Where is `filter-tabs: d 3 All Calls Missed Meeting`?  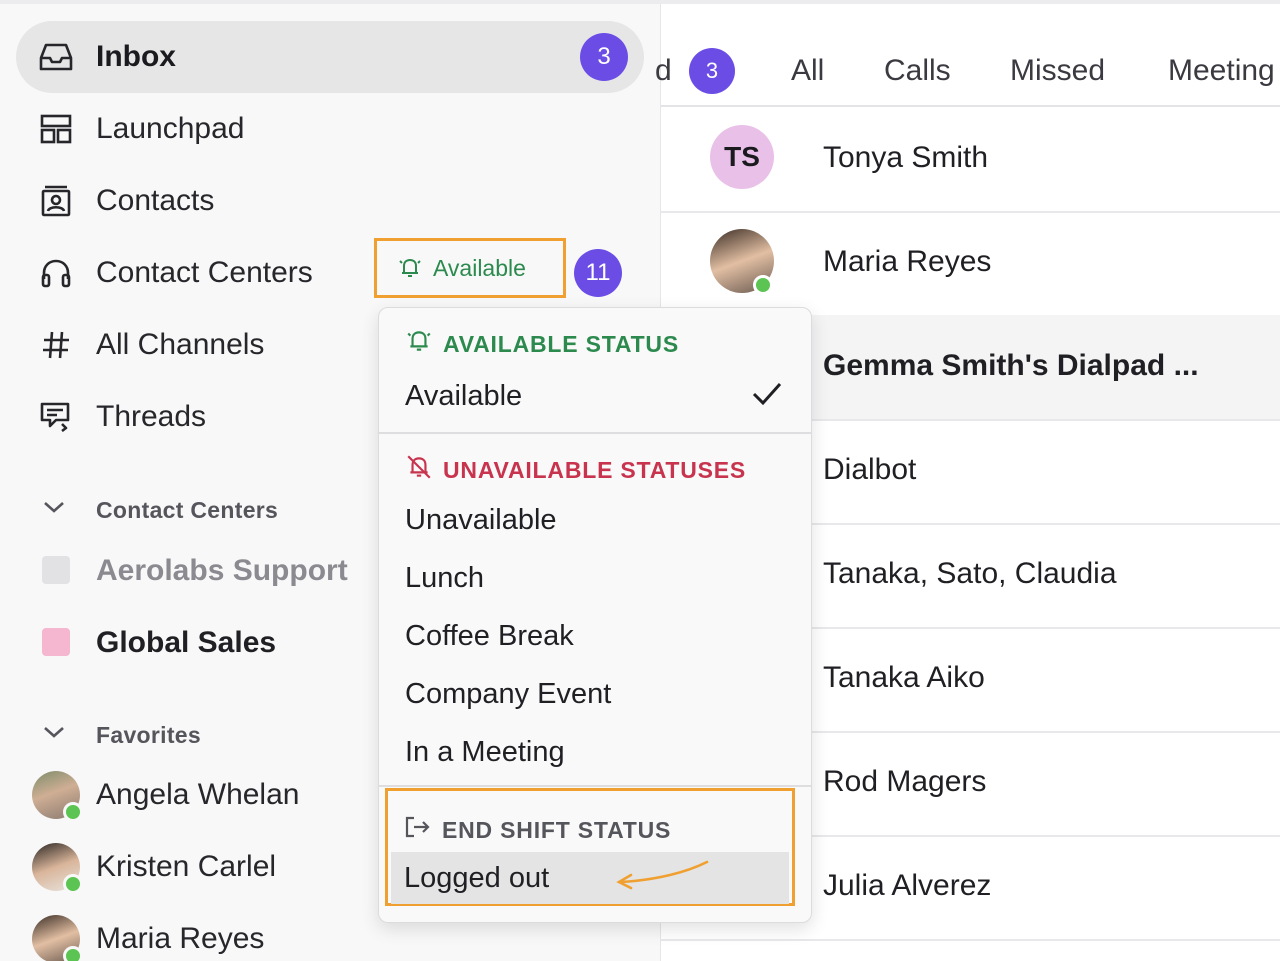
filter-tabs: d 3 All Calls Missed Meeting is located at coordinates (967, 55).